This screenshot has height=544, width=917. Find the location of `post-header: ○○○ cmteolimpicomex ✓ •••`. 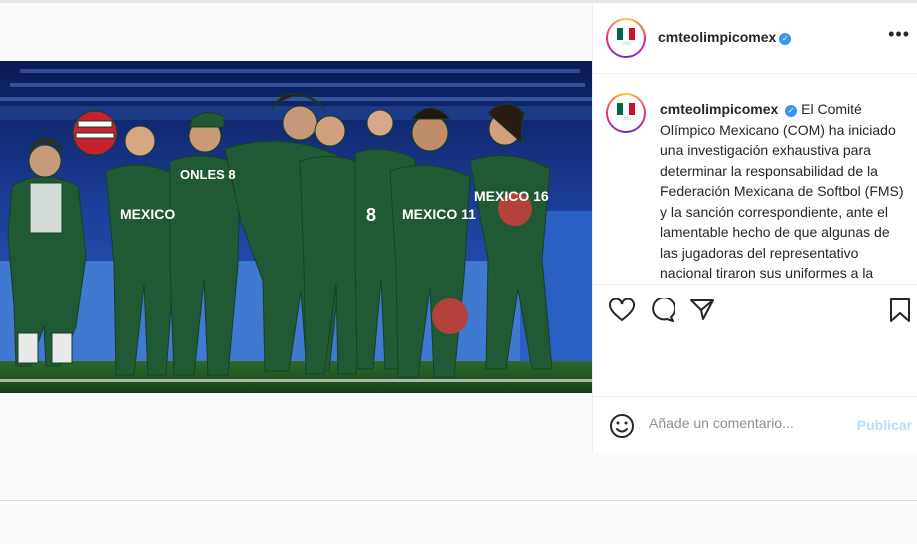

post-header: ○○○ cmteolimpicomex ✓ ••• is located at coordinates (755, 38).